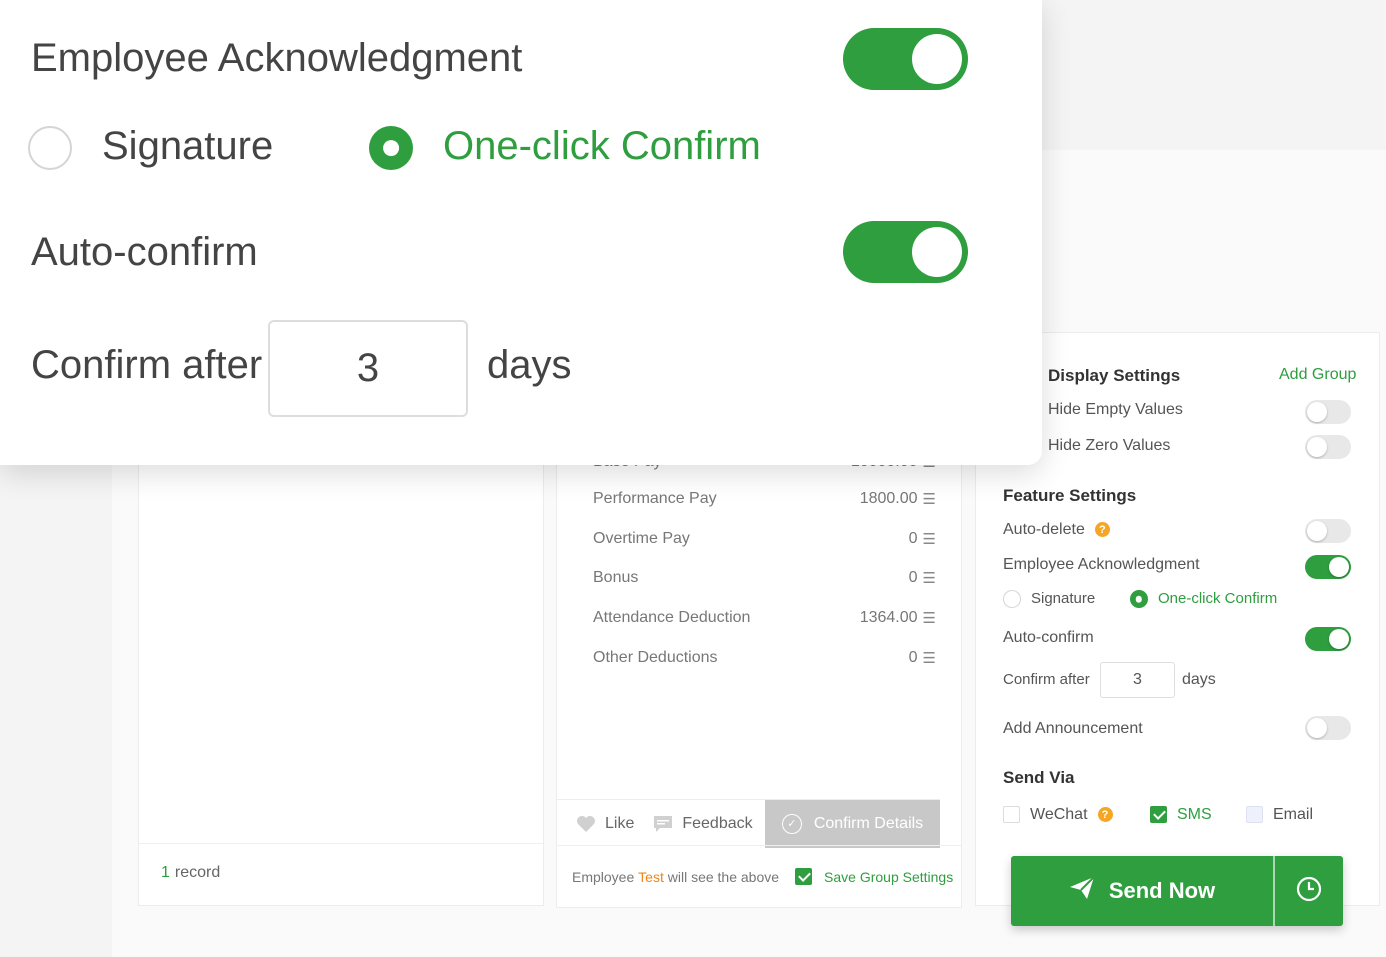  I want to click on email-checkbox: Email, so click(1279, 815).